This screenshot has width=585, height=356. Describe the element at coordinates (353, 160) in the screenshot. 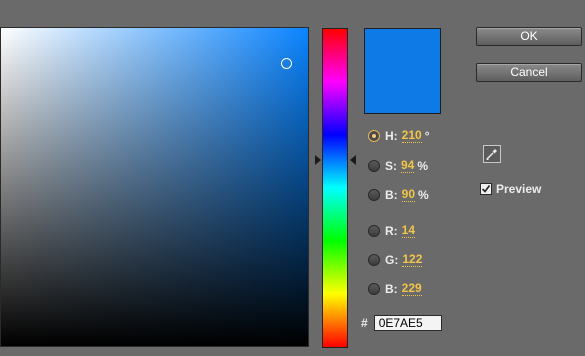

I see `hue-slider-right-arrow-icon` at that location.